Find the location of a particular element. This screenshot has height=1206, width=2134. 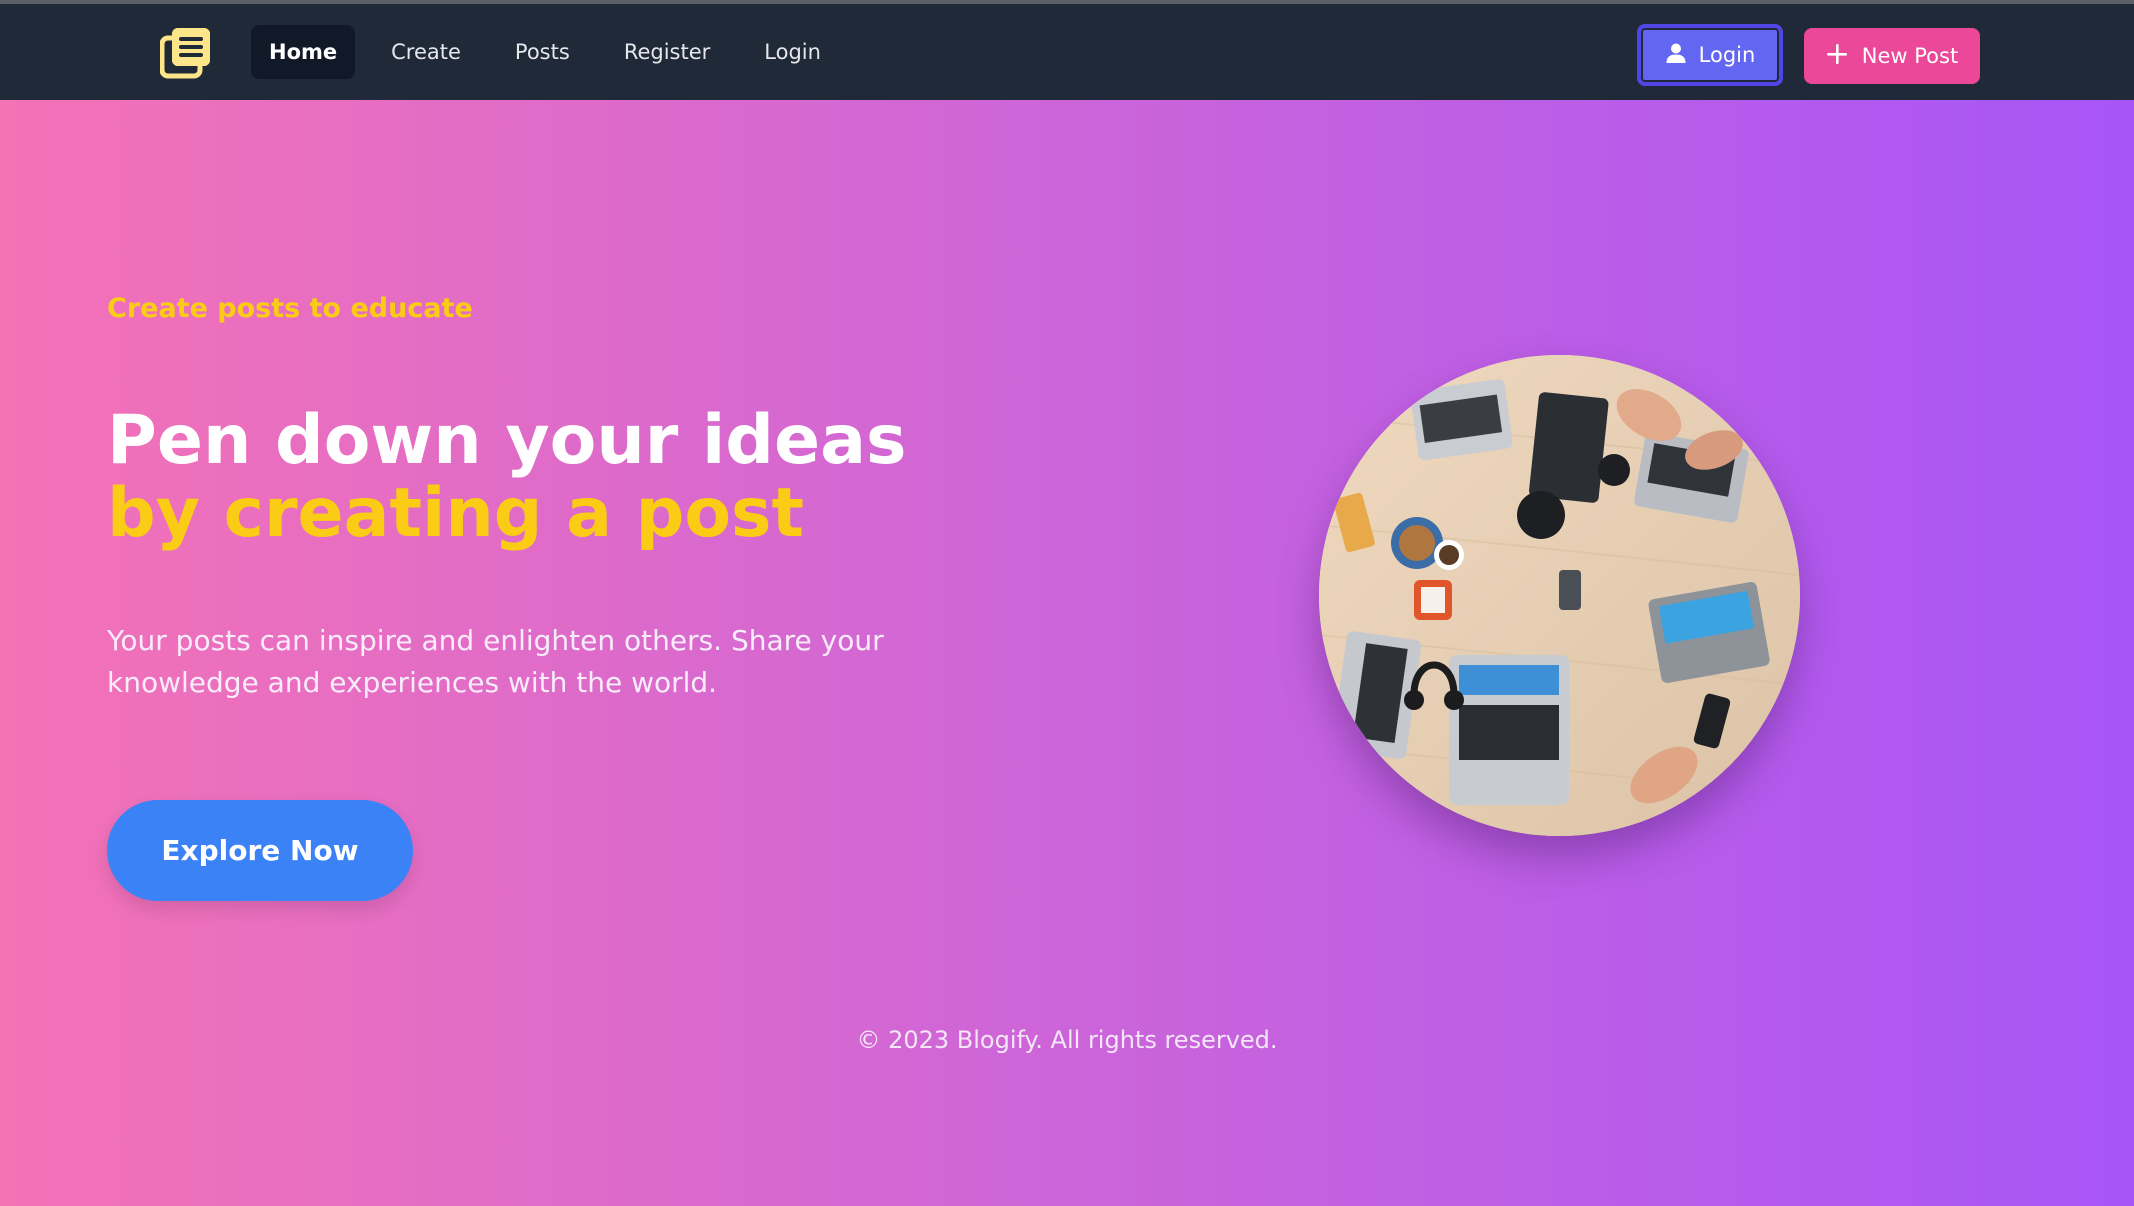

explore-now-button: Explore Now is located at coordinates (260, 850).